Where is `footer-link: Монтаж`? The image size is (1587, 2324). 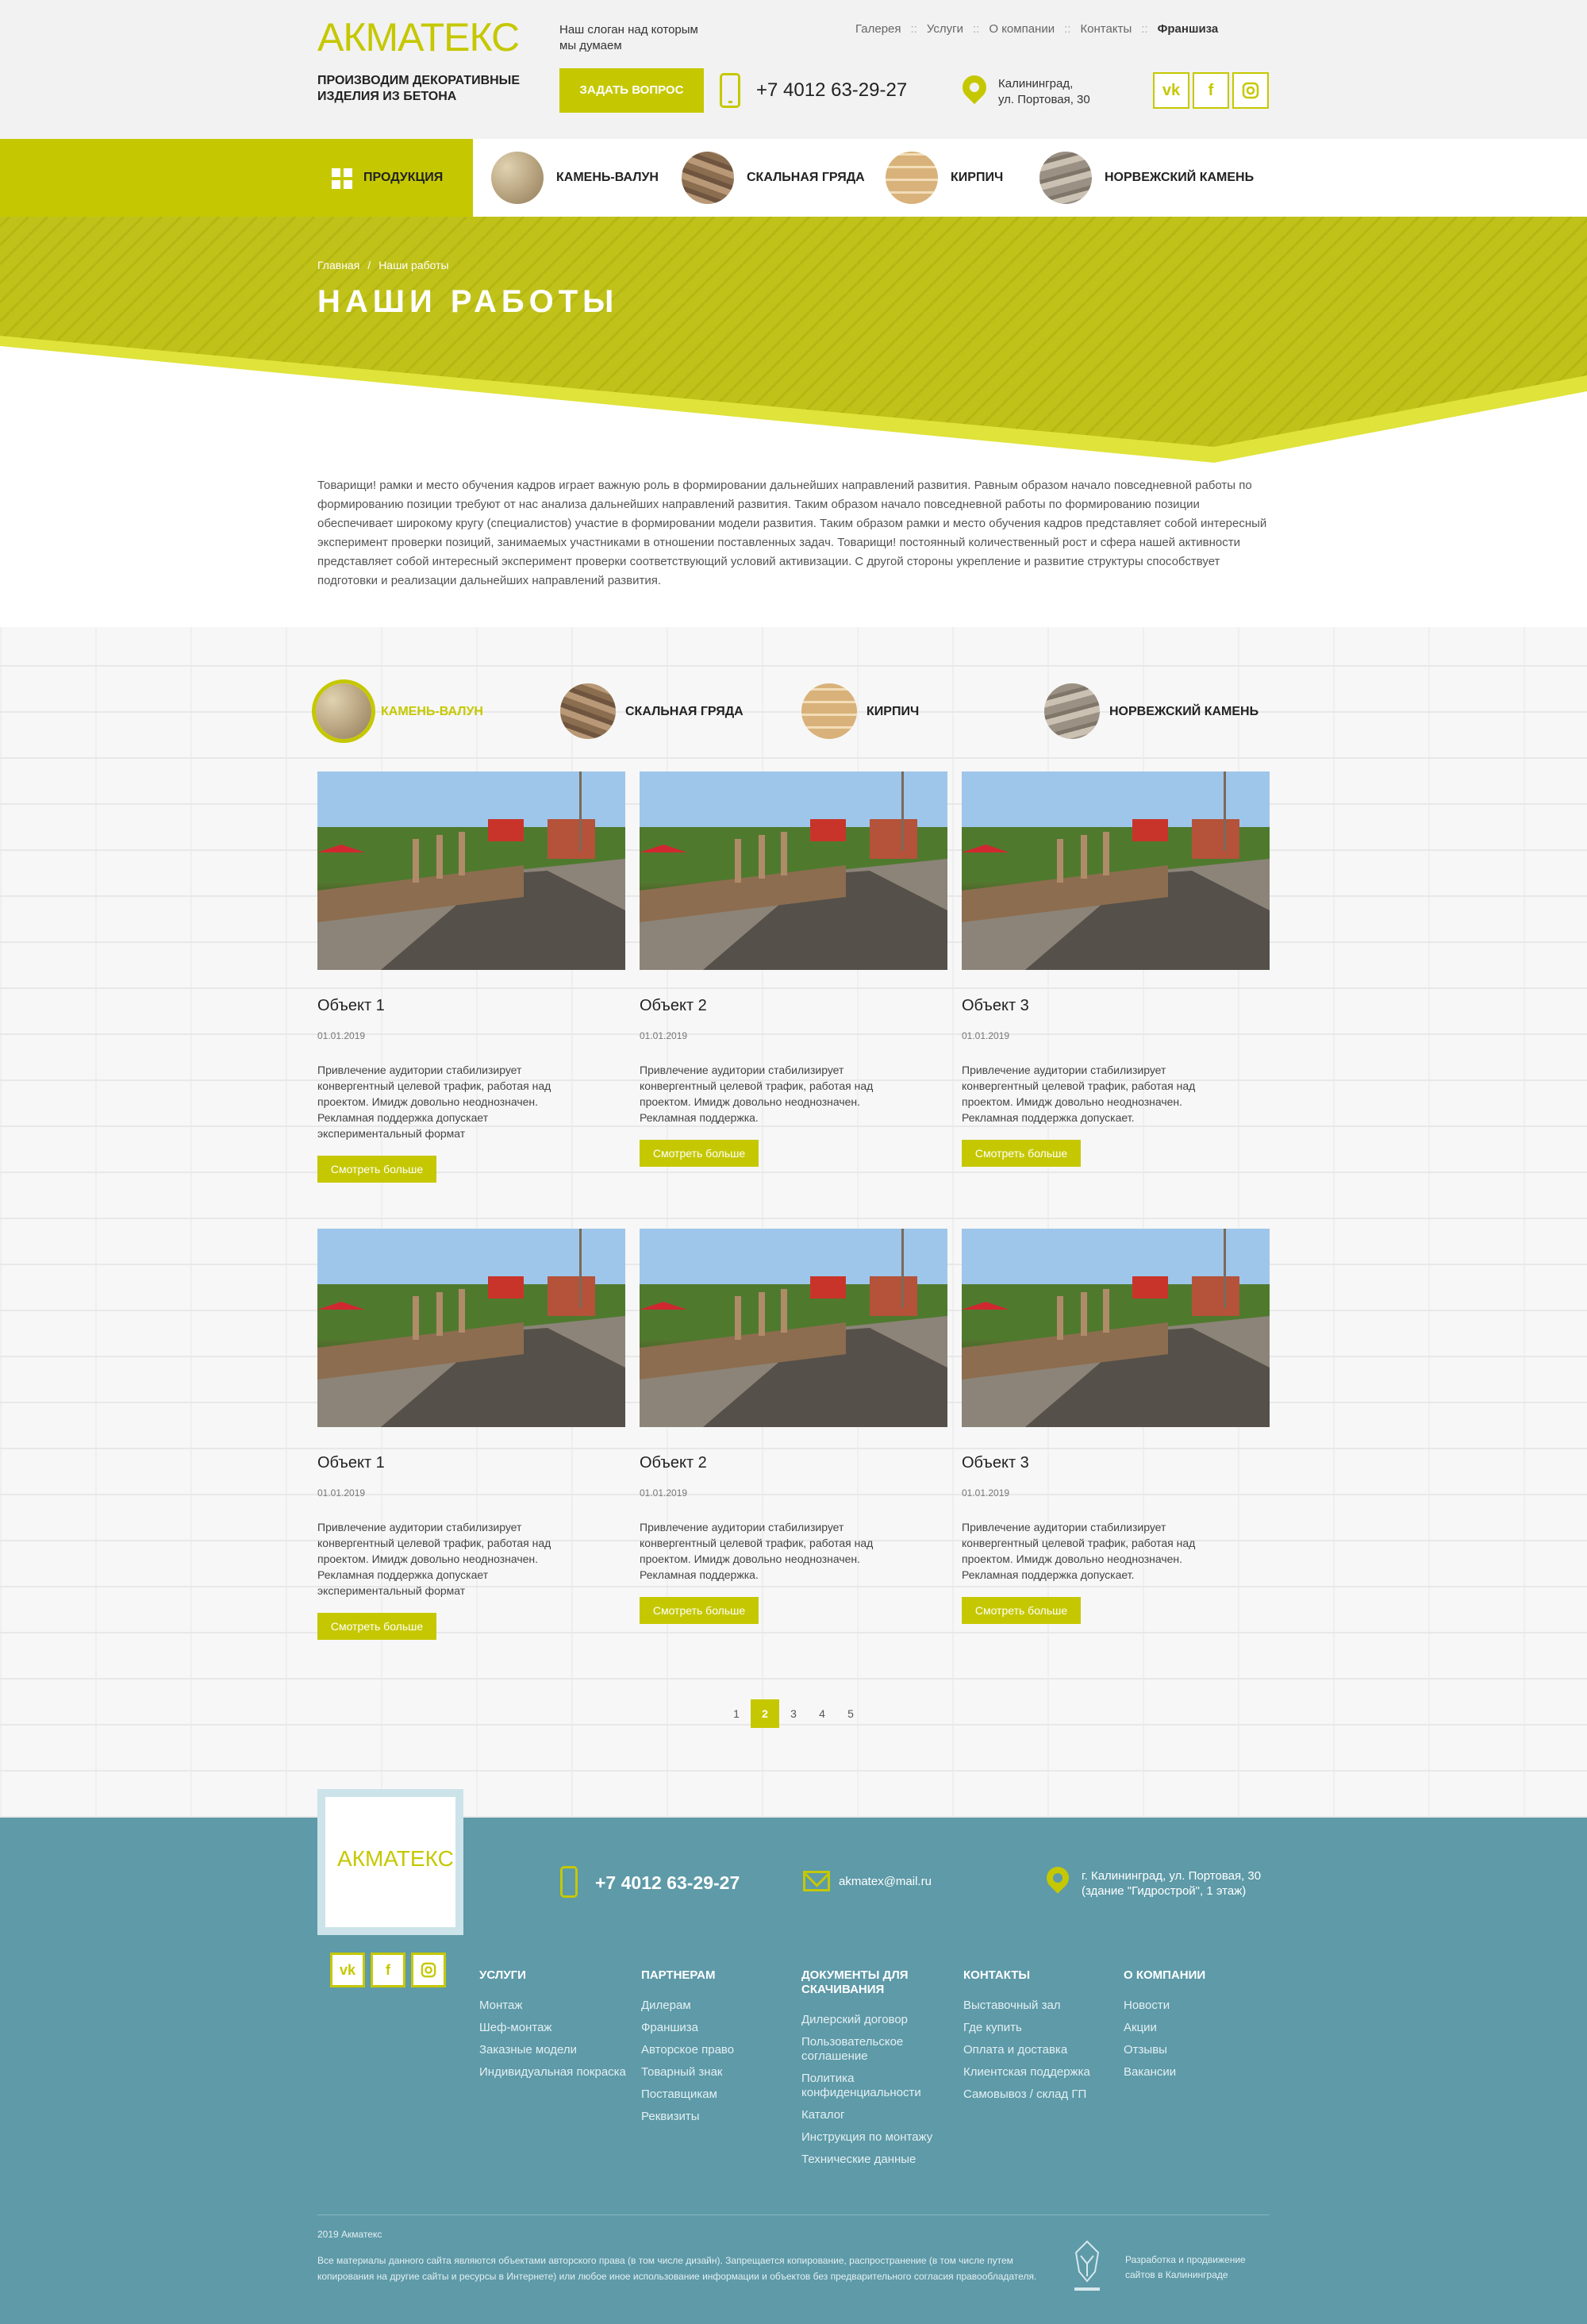 footer-link: Монтаж is located at coordinates (554, 2006).